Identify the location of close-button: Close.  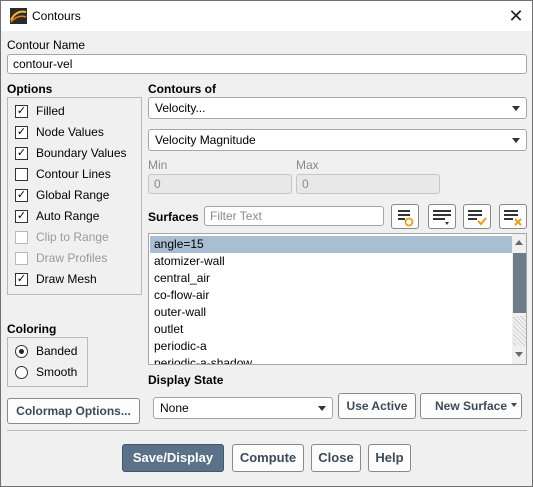
(336, 458).